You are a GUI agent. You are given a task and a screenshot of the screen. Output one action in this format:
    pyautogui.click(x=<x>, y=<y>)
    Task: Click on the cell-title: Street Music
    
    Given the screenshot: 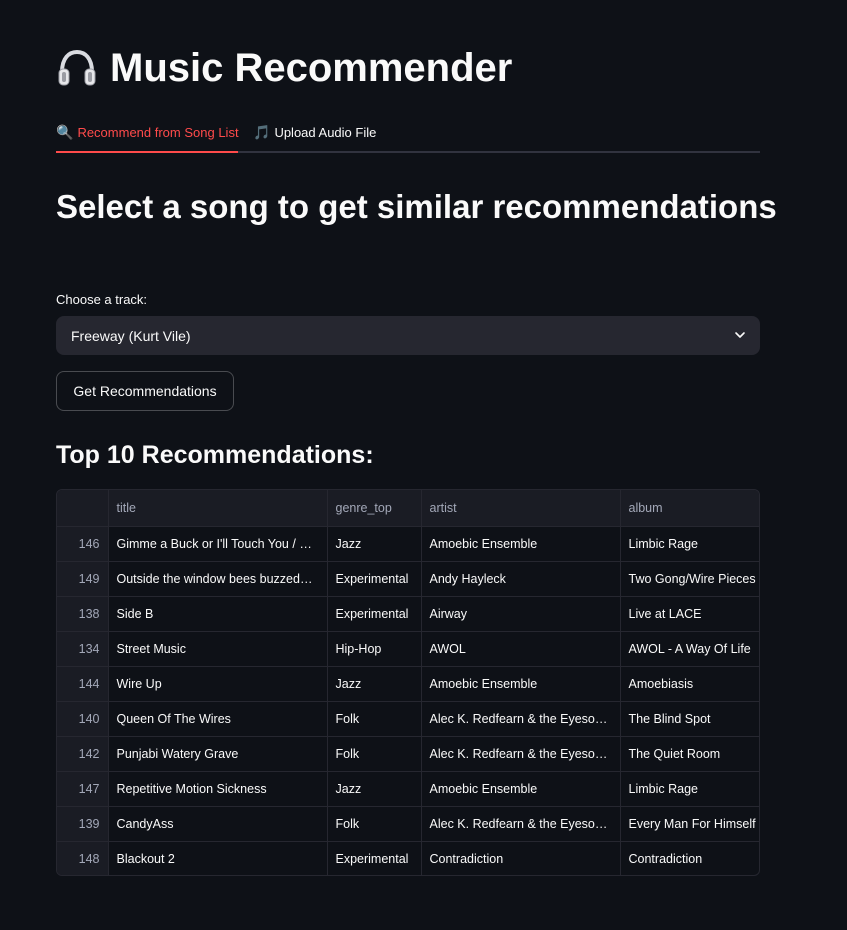 What is the action you would take?
    pyautogui.click(x=218, y=649)
    